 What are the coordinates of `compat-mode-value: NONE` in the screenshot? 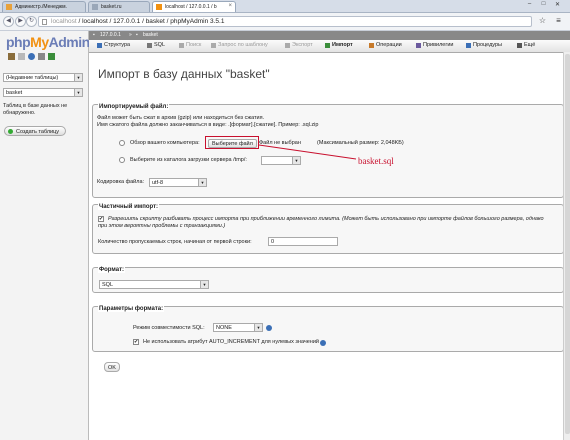 It's located at (224, 328).